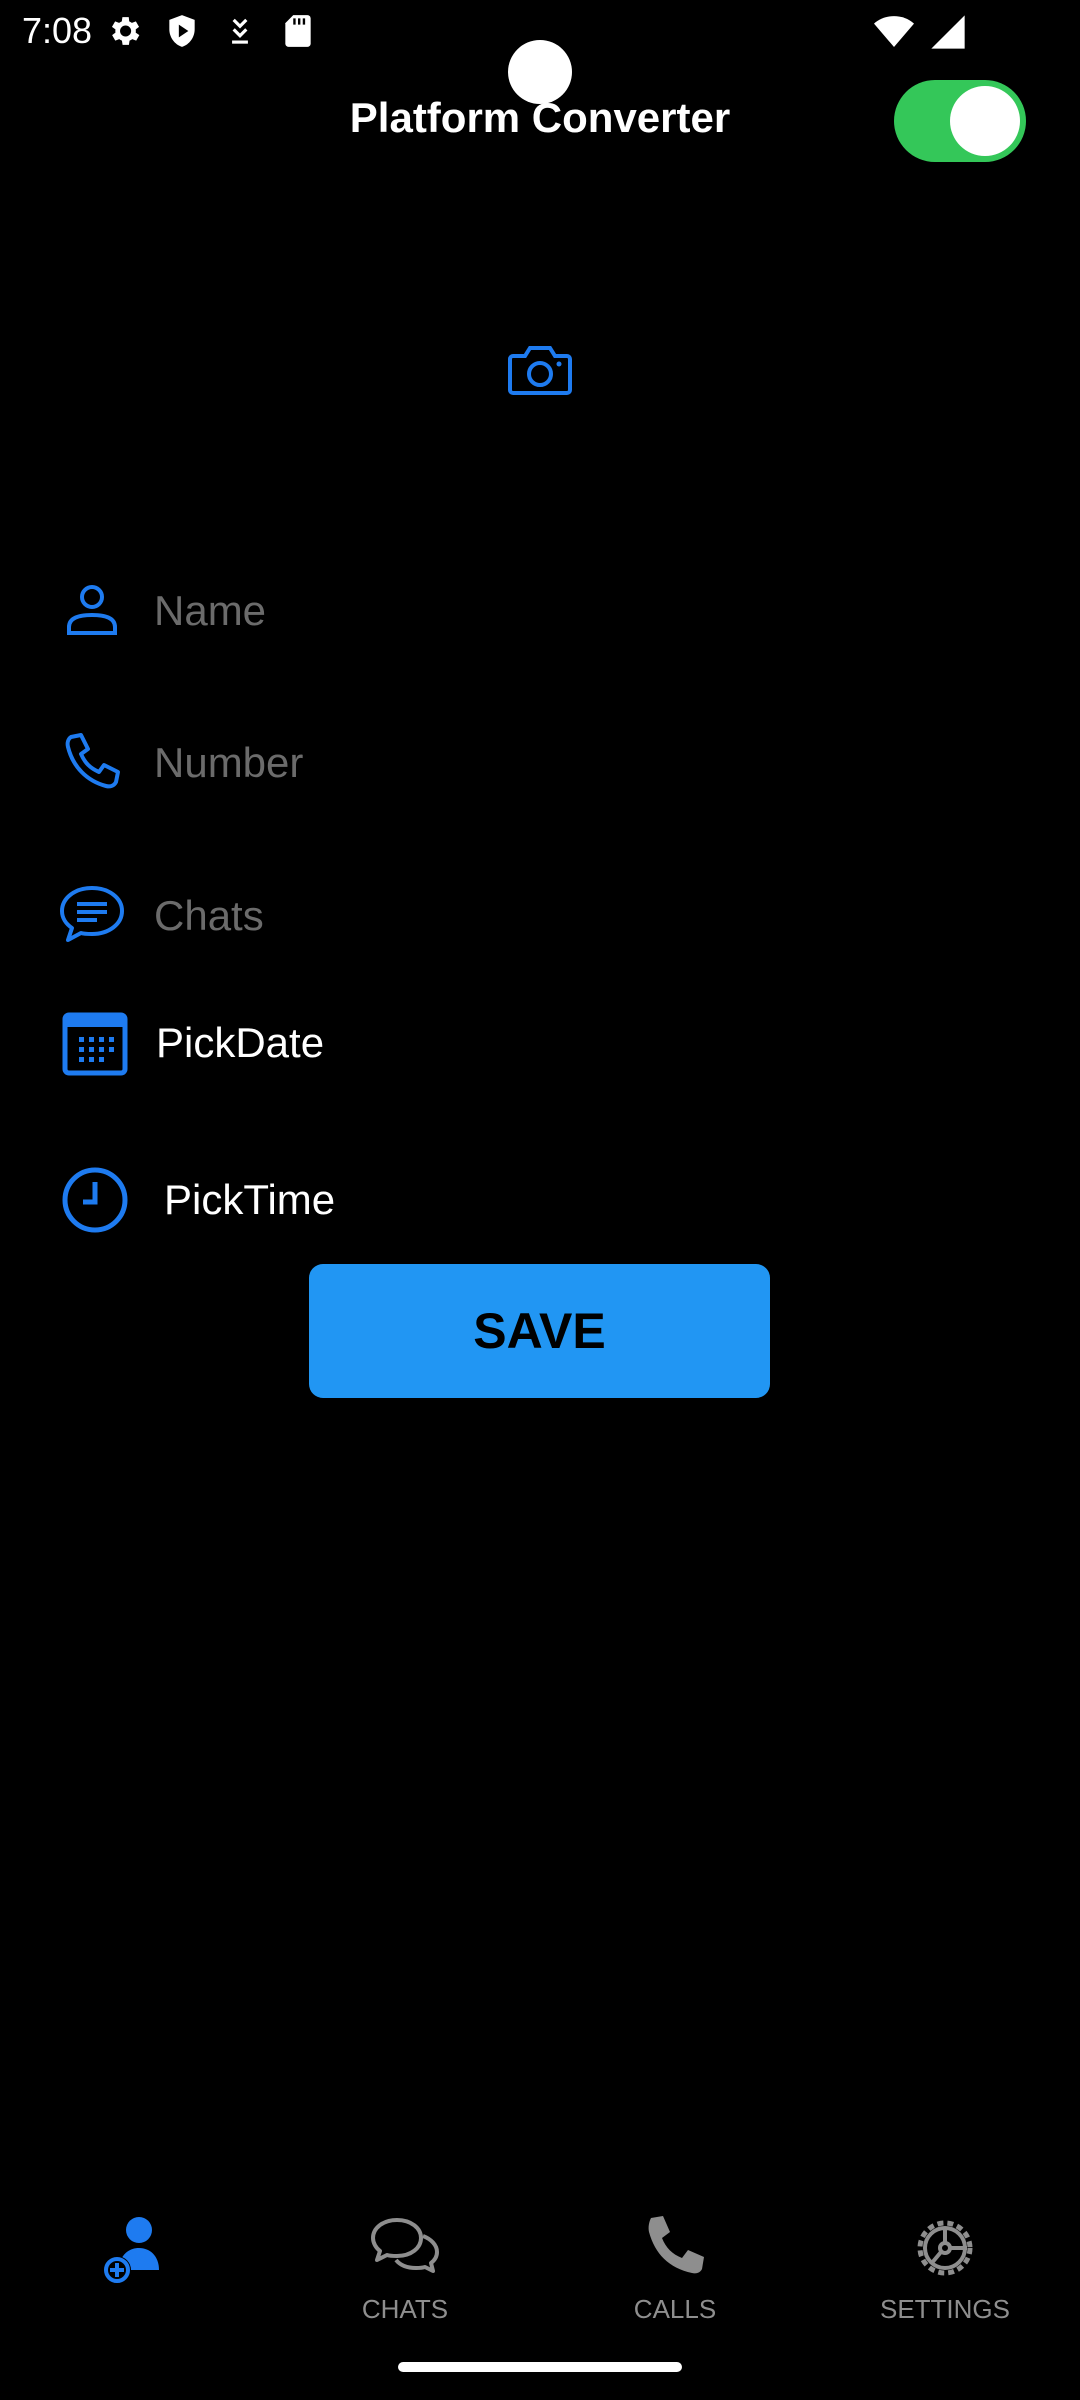 The height and width of the screenshot is (2400, 1080). I want to click on add-contact-icon, so click(131, 2250).